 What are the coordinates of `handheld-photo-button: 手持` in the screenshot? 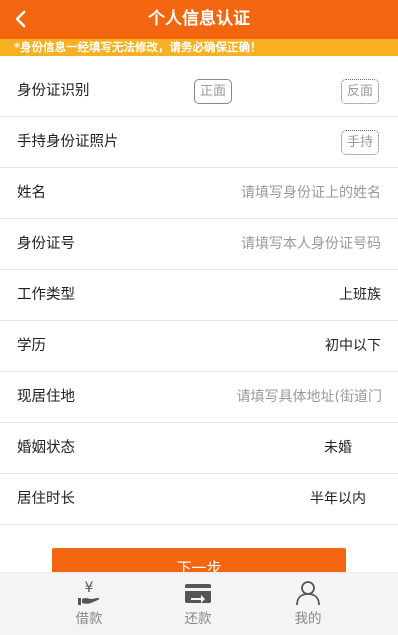 It's located at (360, 142).